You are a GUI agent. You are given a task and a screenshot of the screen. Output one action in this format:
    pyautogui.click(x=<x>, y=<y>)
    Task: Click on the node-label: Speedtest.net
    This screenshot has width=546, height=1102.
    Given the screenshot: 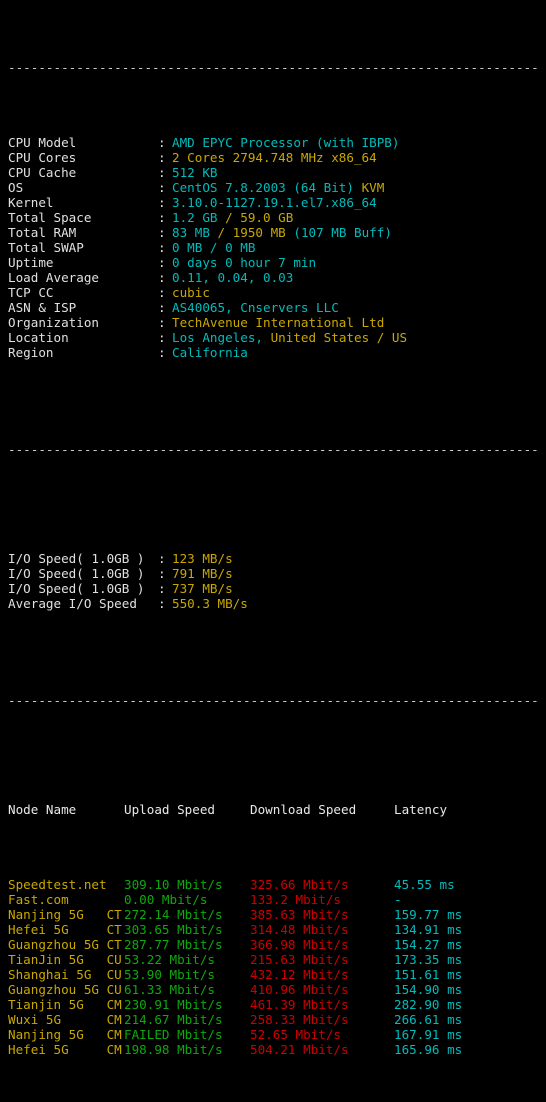 What is the action you would take?
    pyautogui.click(x=57, y=884)
    